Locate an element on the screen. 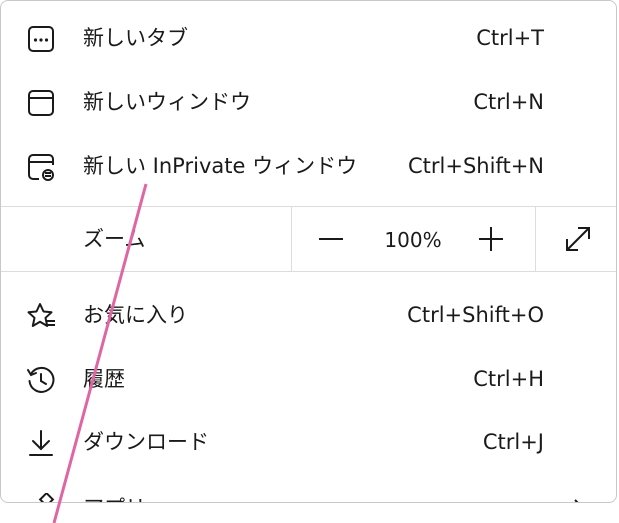  plus-icon is located at coordinates (491, 239).